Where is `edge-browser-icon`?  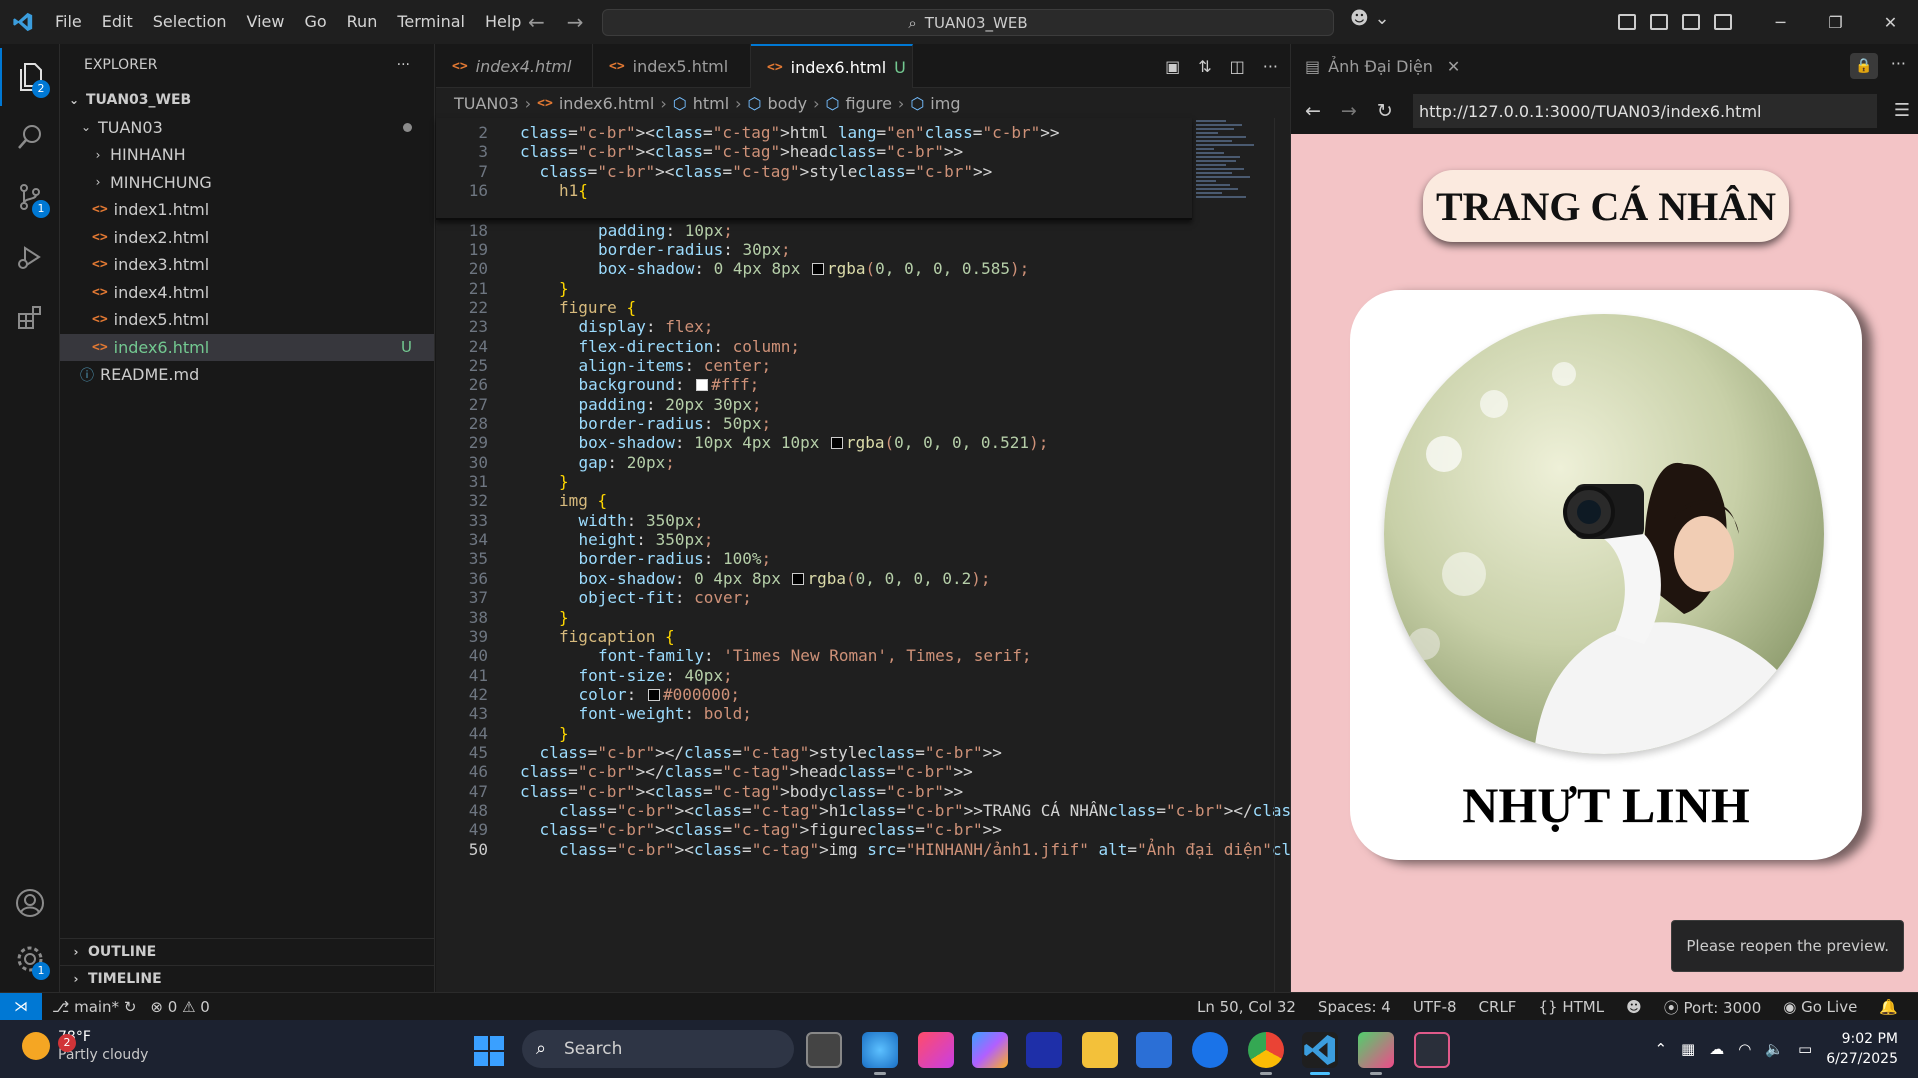 edge-browser-icon is located at coordinates (880, 1053).